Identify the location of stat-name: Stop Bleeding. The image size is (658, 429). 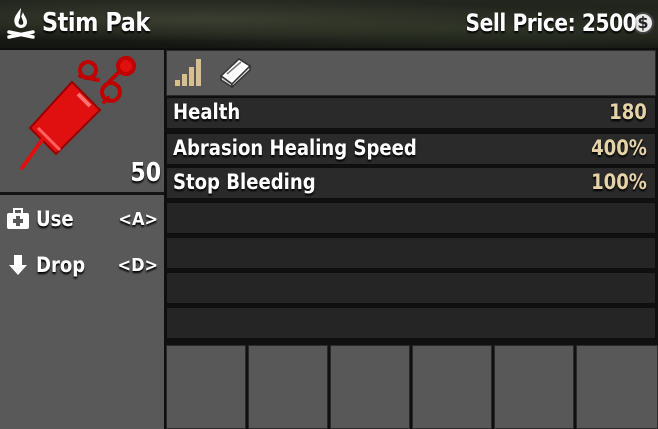
(244, 182).